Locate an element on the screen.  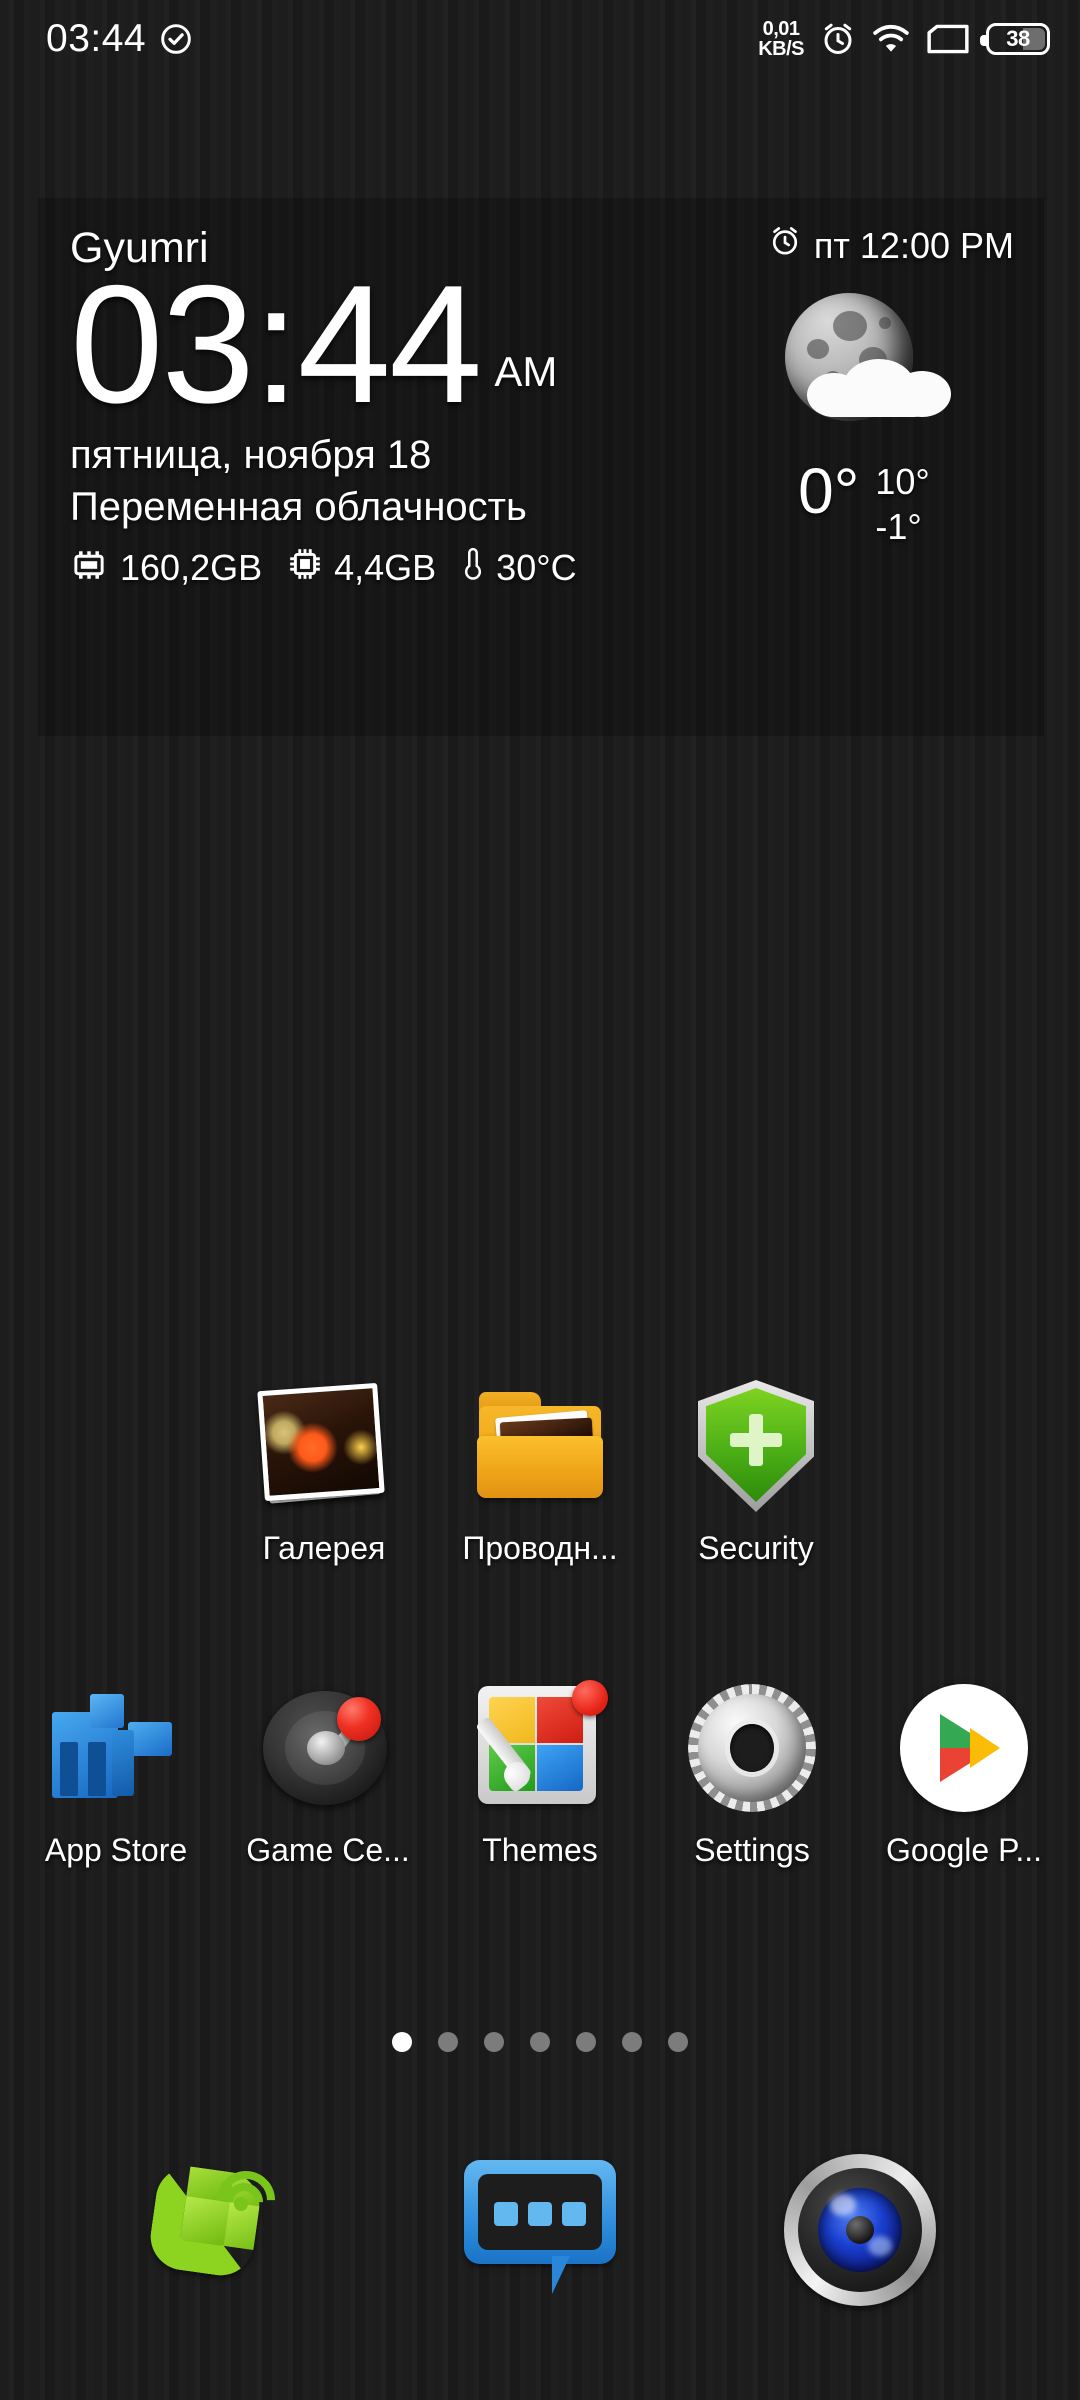
app-gallery: Галерея is located at coordinates (324, 1472).